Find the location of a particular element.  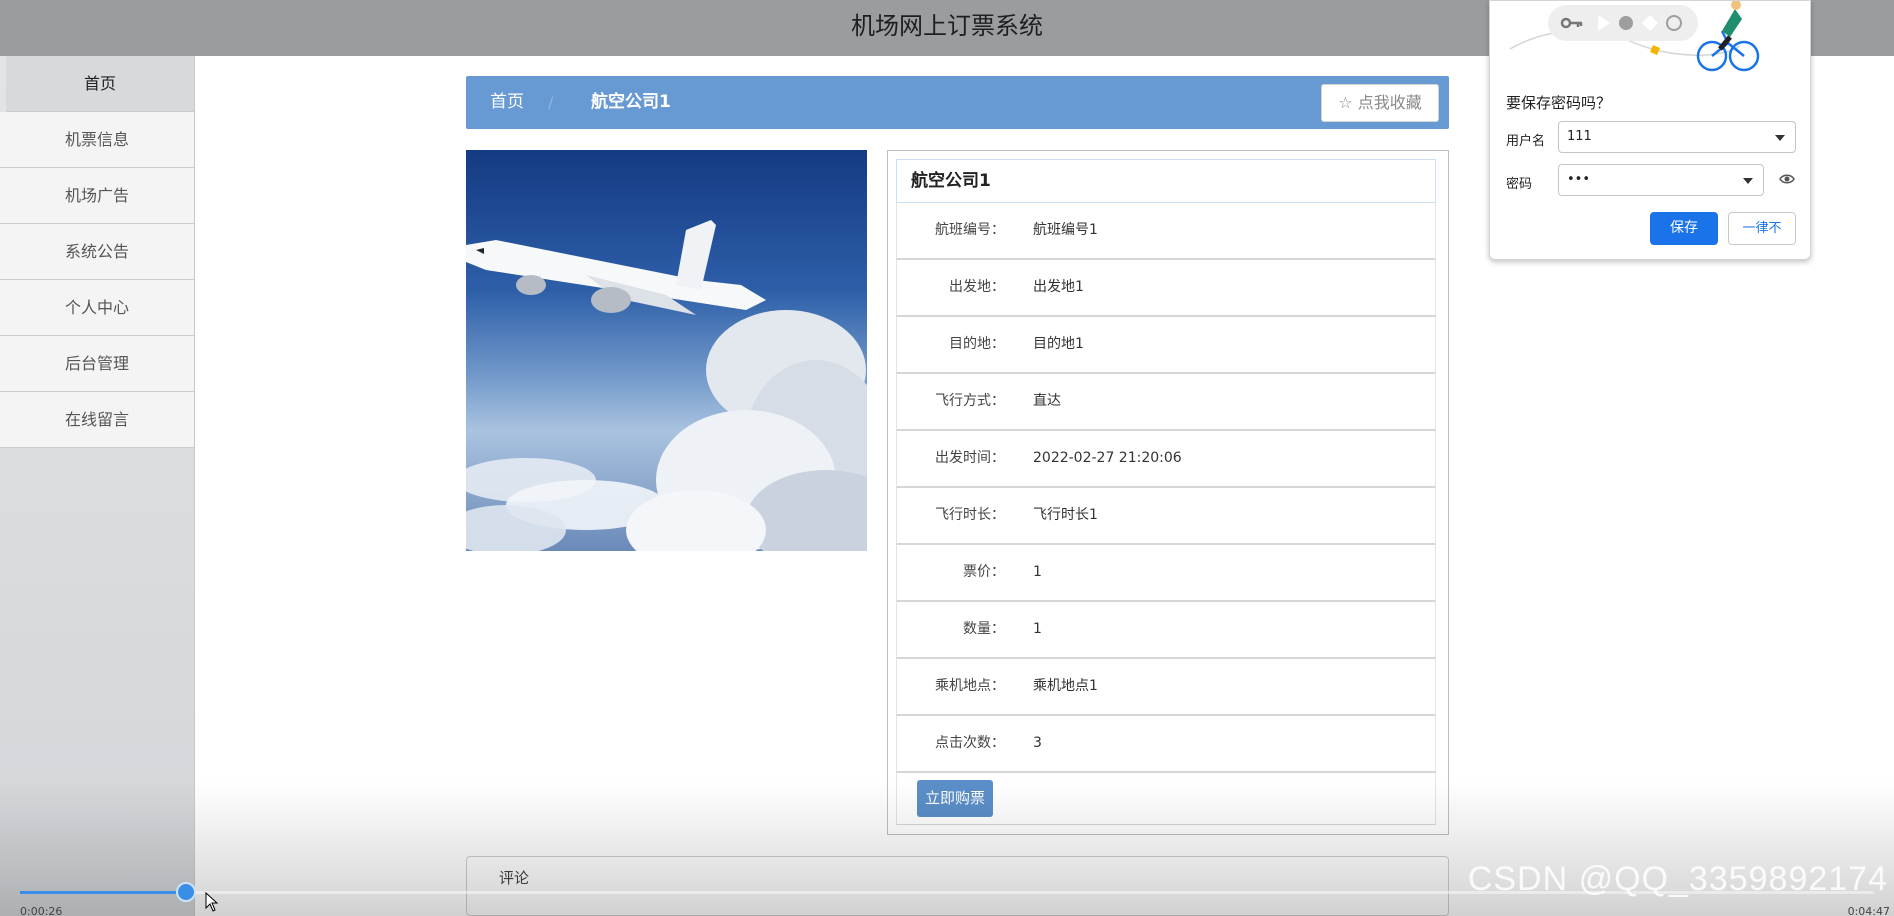

row-label: 出发地： is located at coordinates (977, 287).